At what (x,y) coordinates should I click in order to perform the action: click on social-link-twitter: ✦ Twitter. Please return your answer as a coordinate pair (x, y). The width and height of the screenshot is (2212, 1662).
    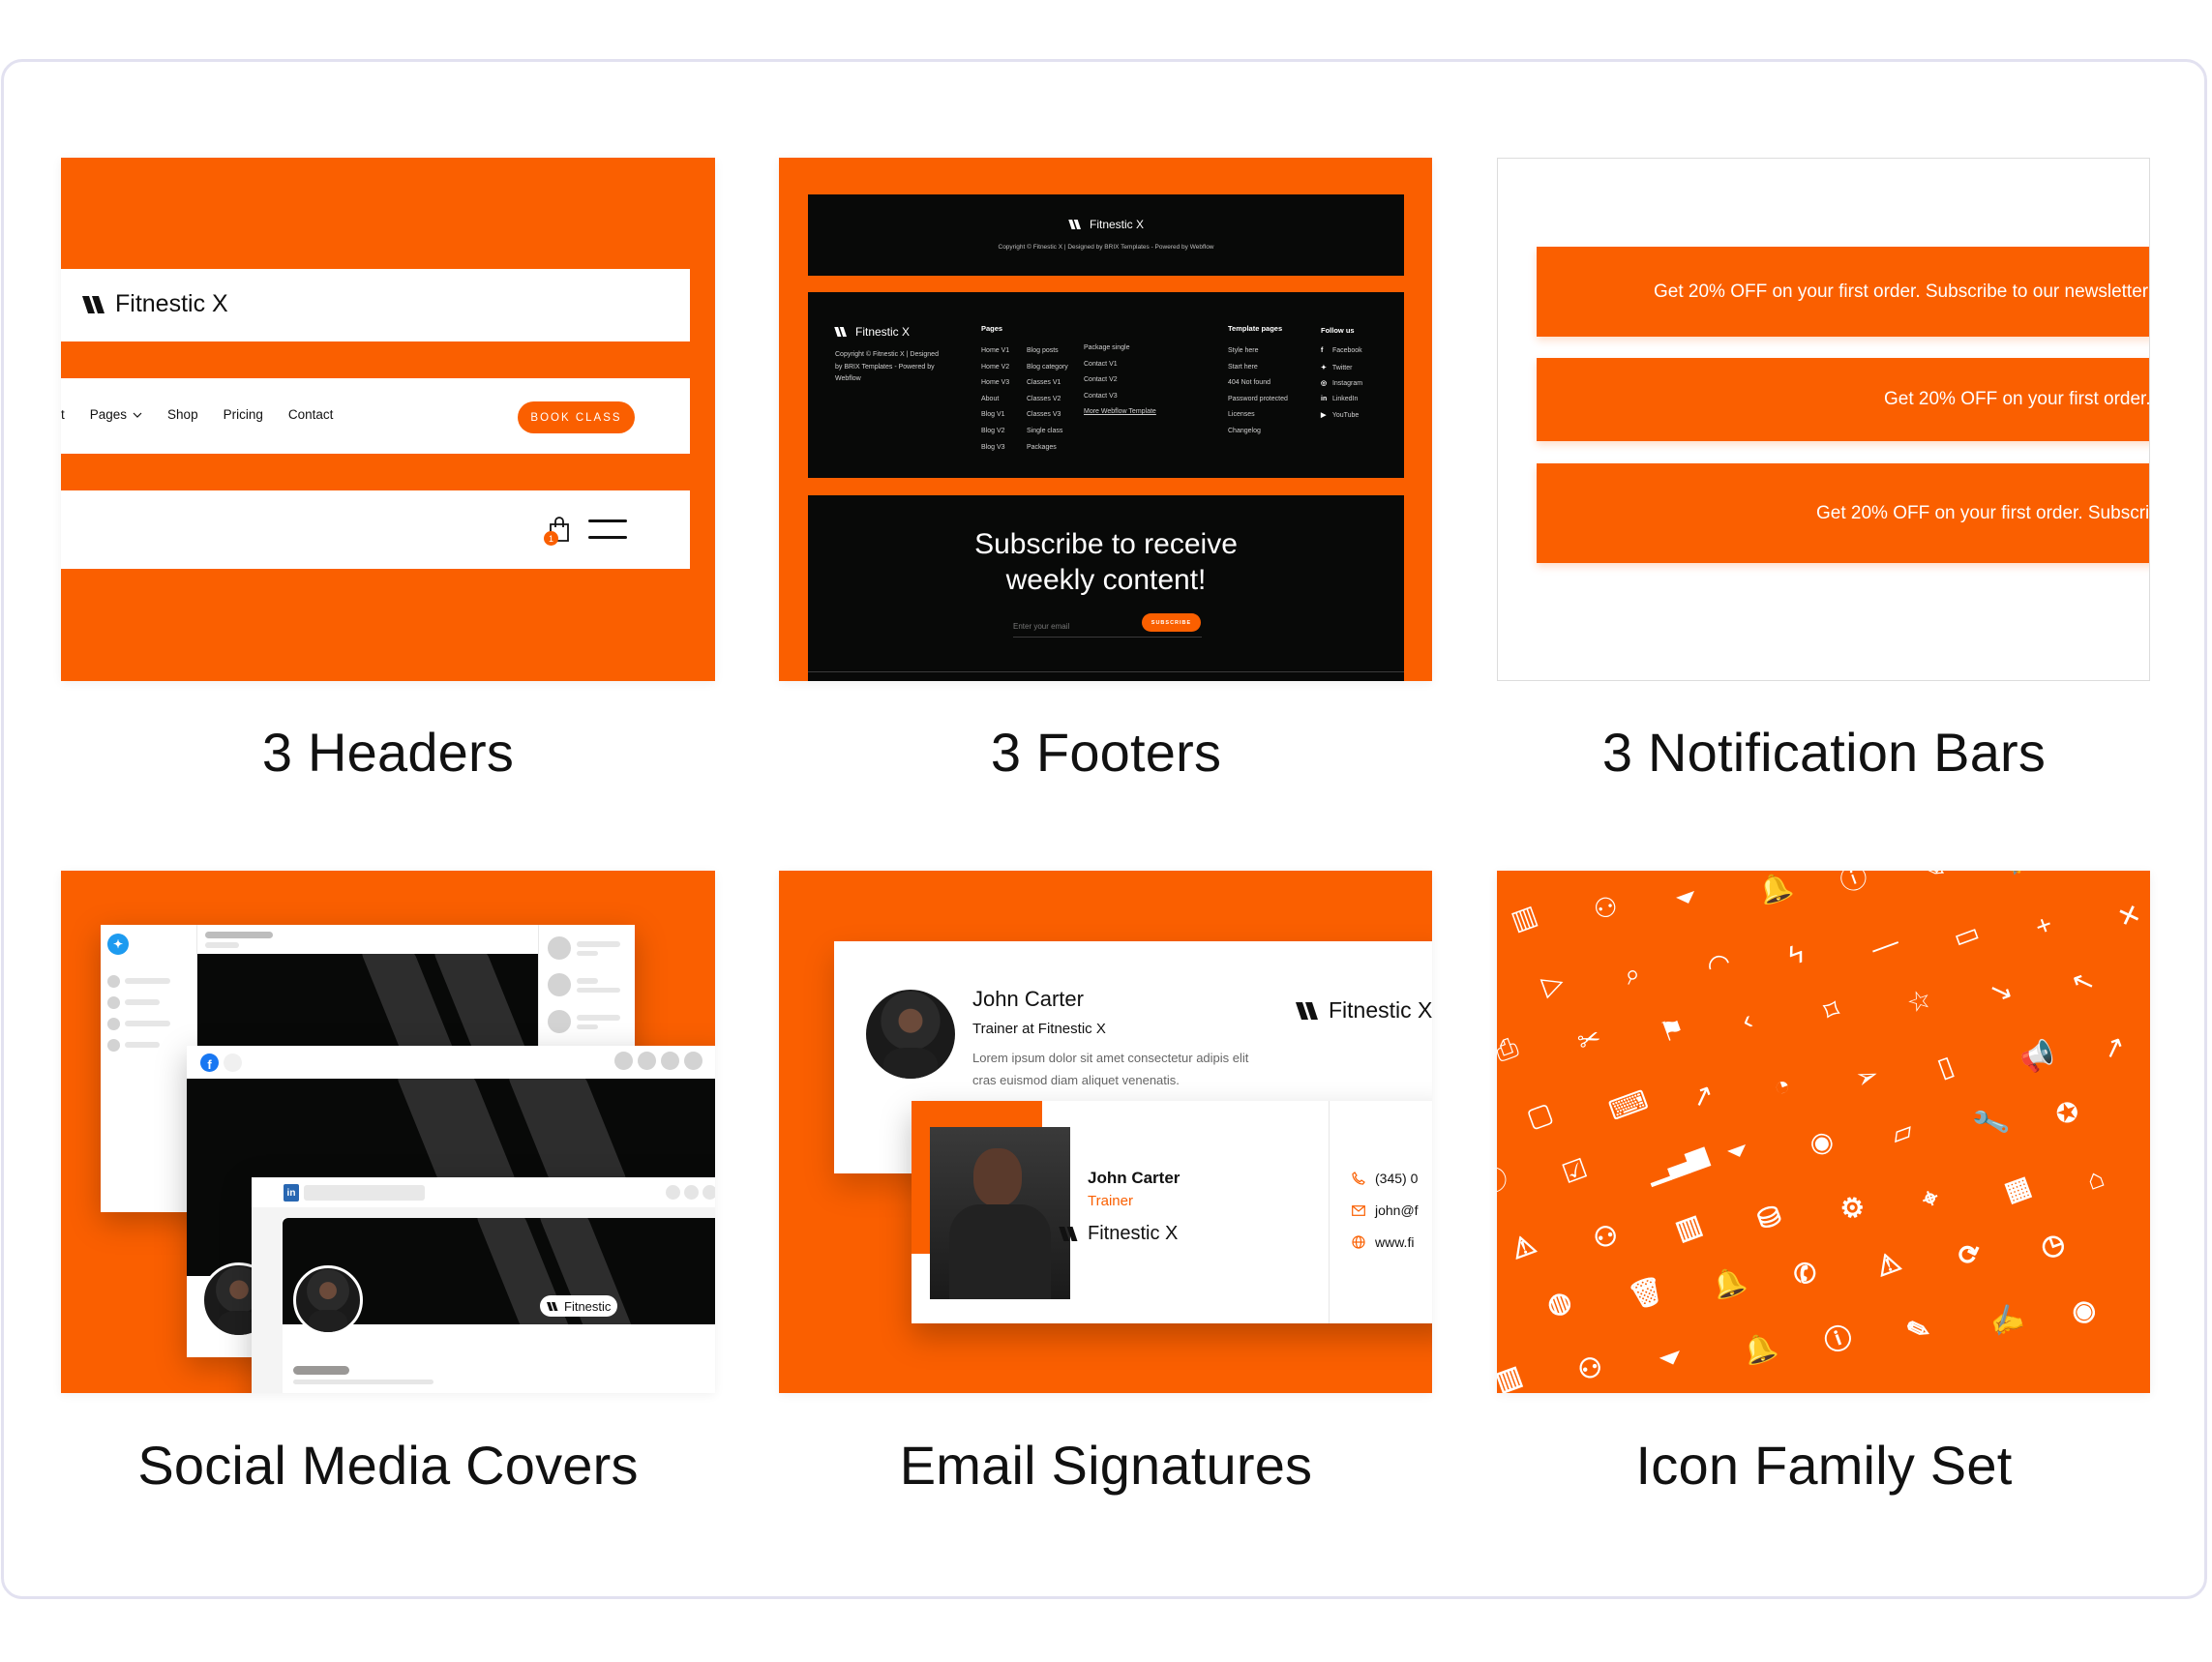
    Looking at the image, I should click on (1337, 368).